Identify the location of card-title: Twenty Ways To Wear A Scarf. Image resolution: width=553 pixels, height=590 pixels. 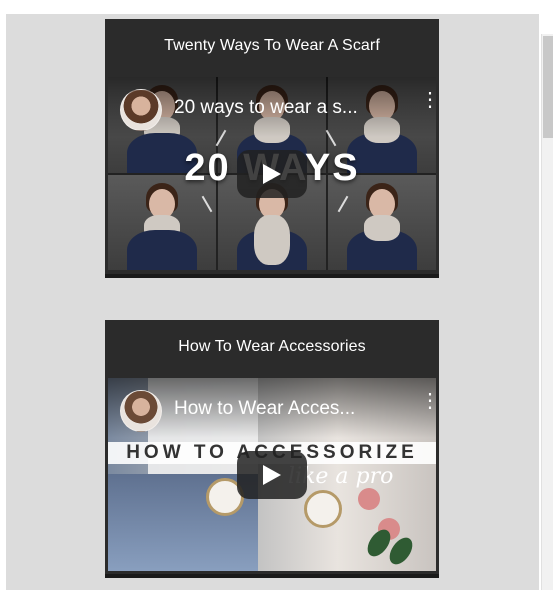
(272, 45).